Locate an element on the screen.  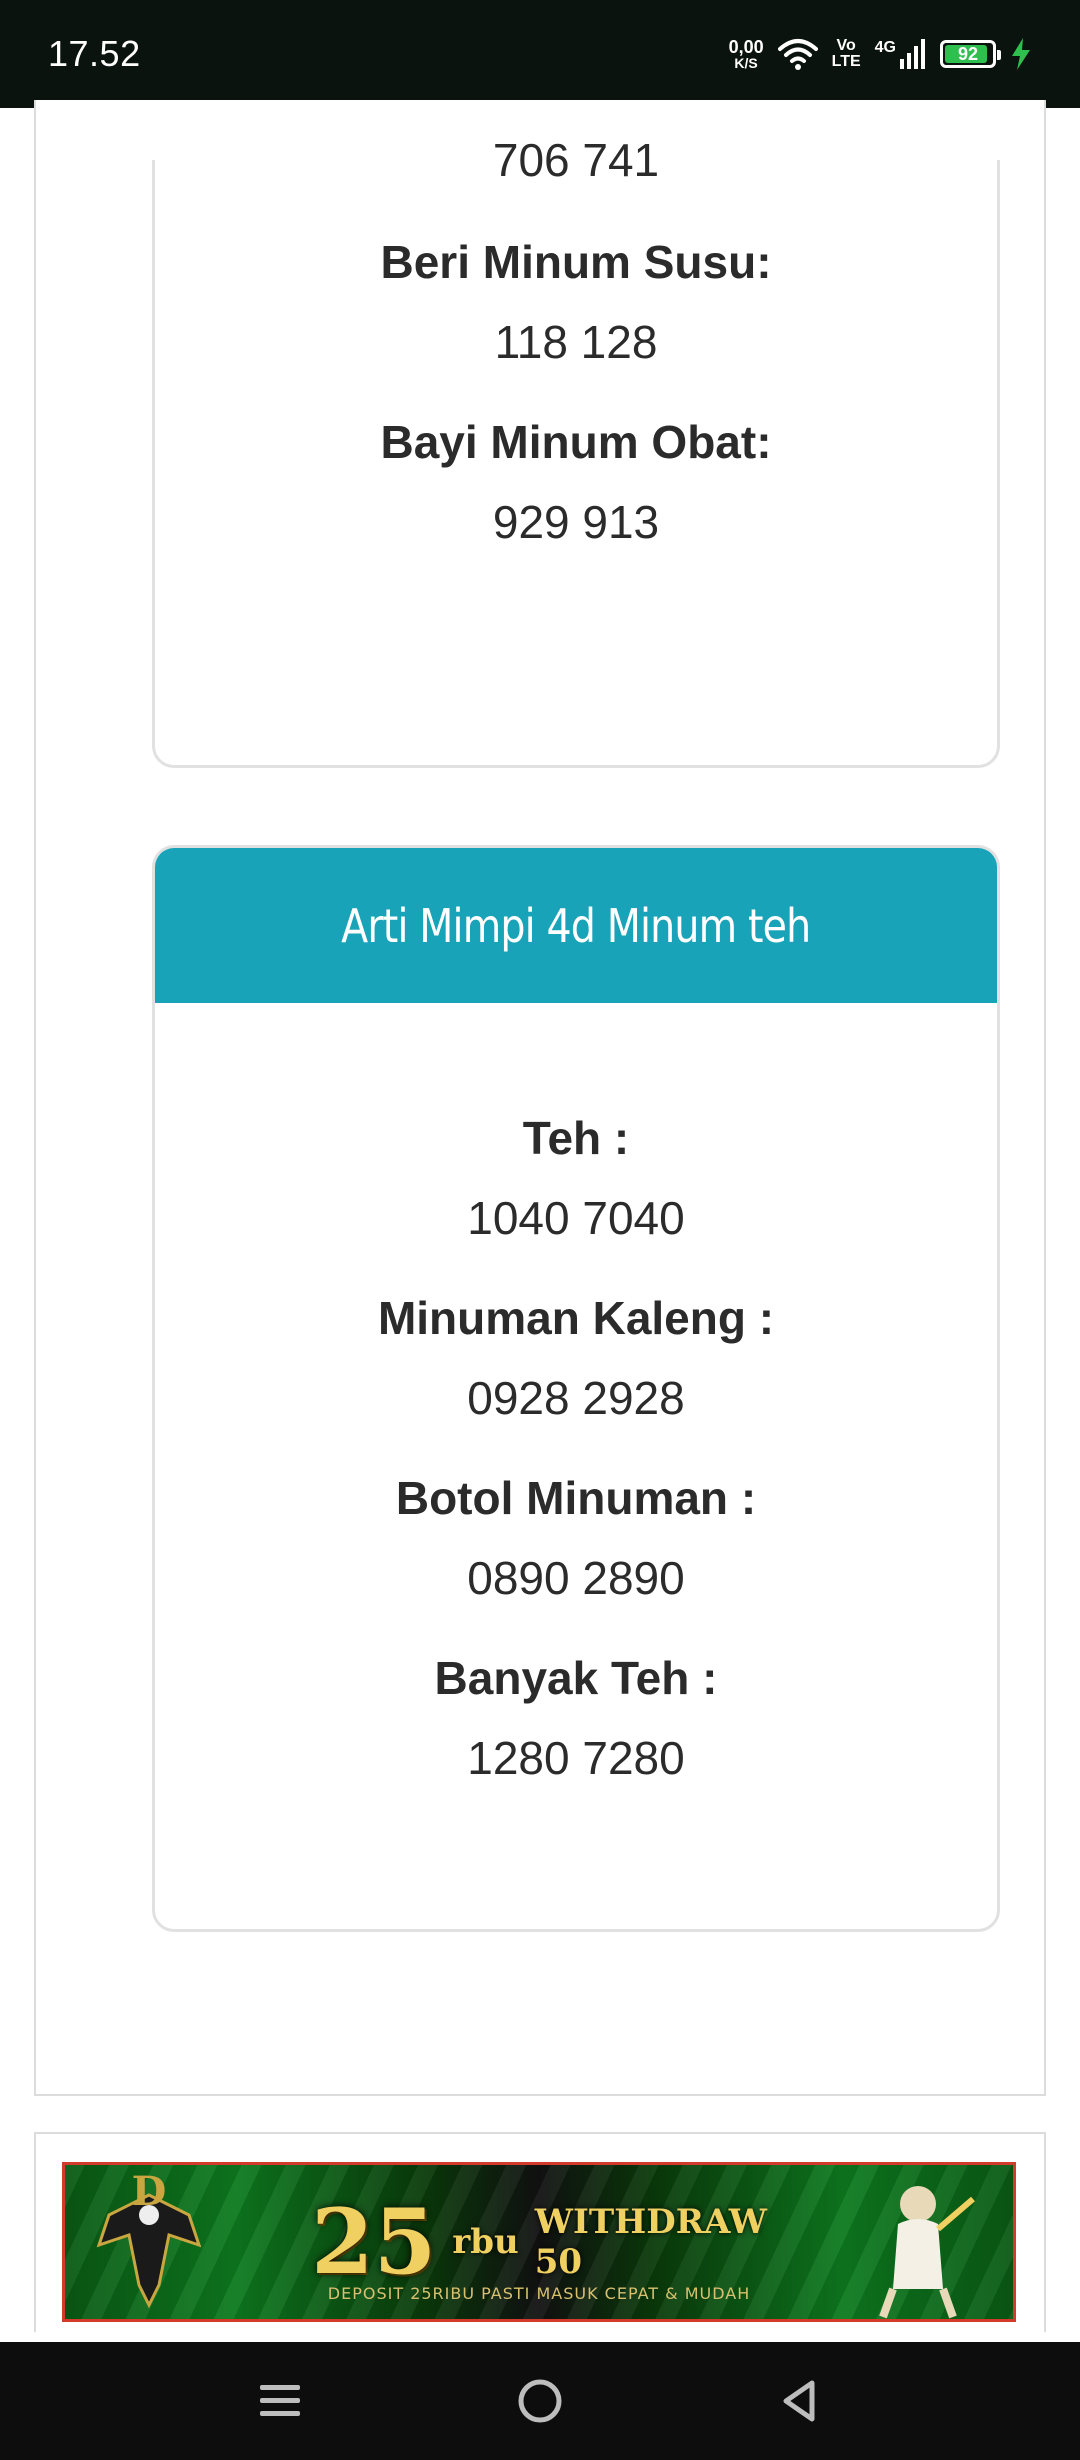
banner-number-suffix: rbu is located at coordinates (485, 2242).